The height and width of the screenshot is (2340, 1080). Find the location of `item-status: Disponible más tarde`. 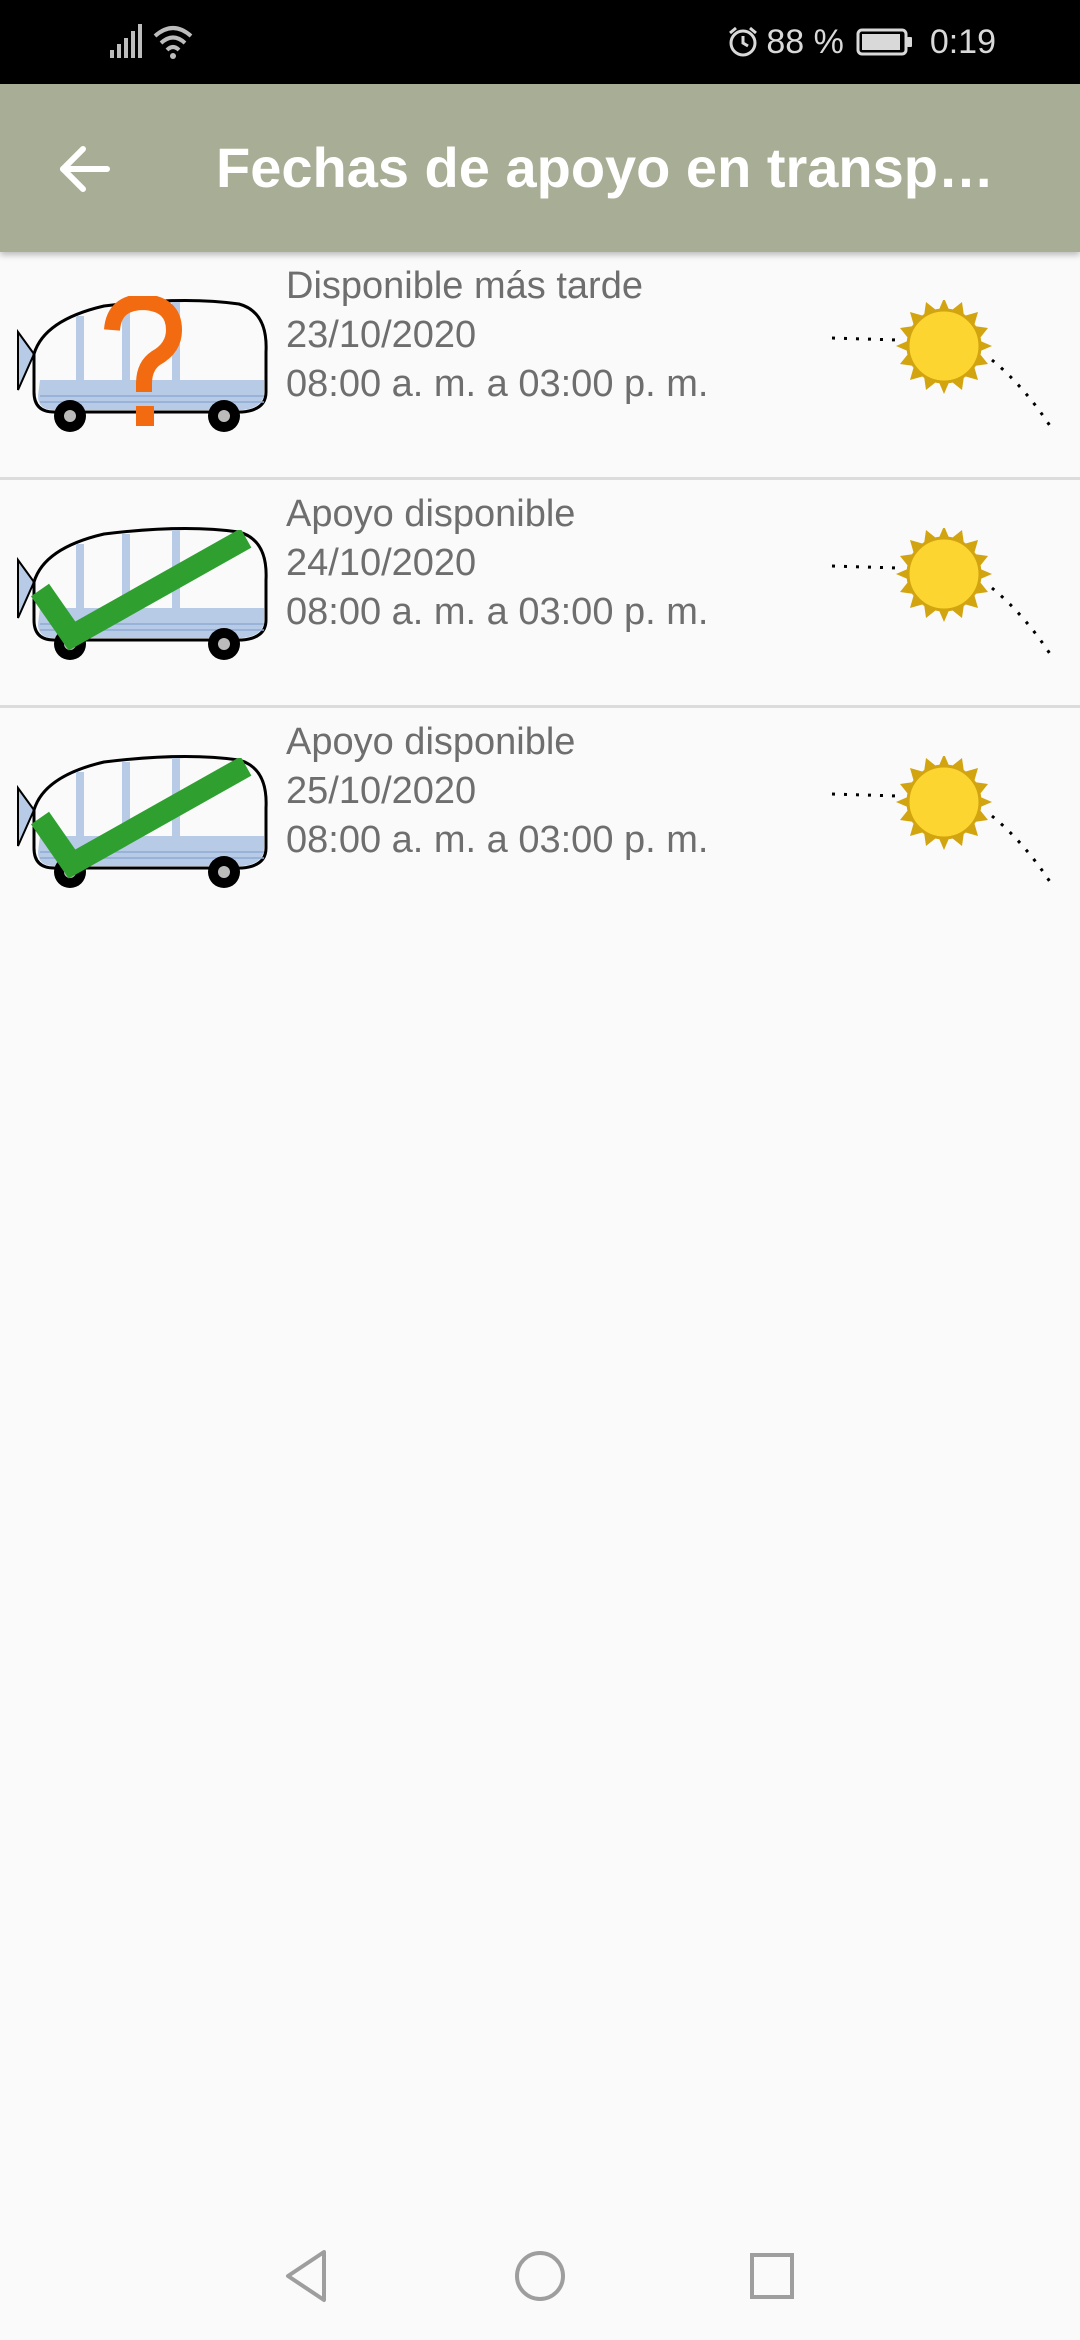

item-status: Disponible más tarde is located at coordinates (464, 286).